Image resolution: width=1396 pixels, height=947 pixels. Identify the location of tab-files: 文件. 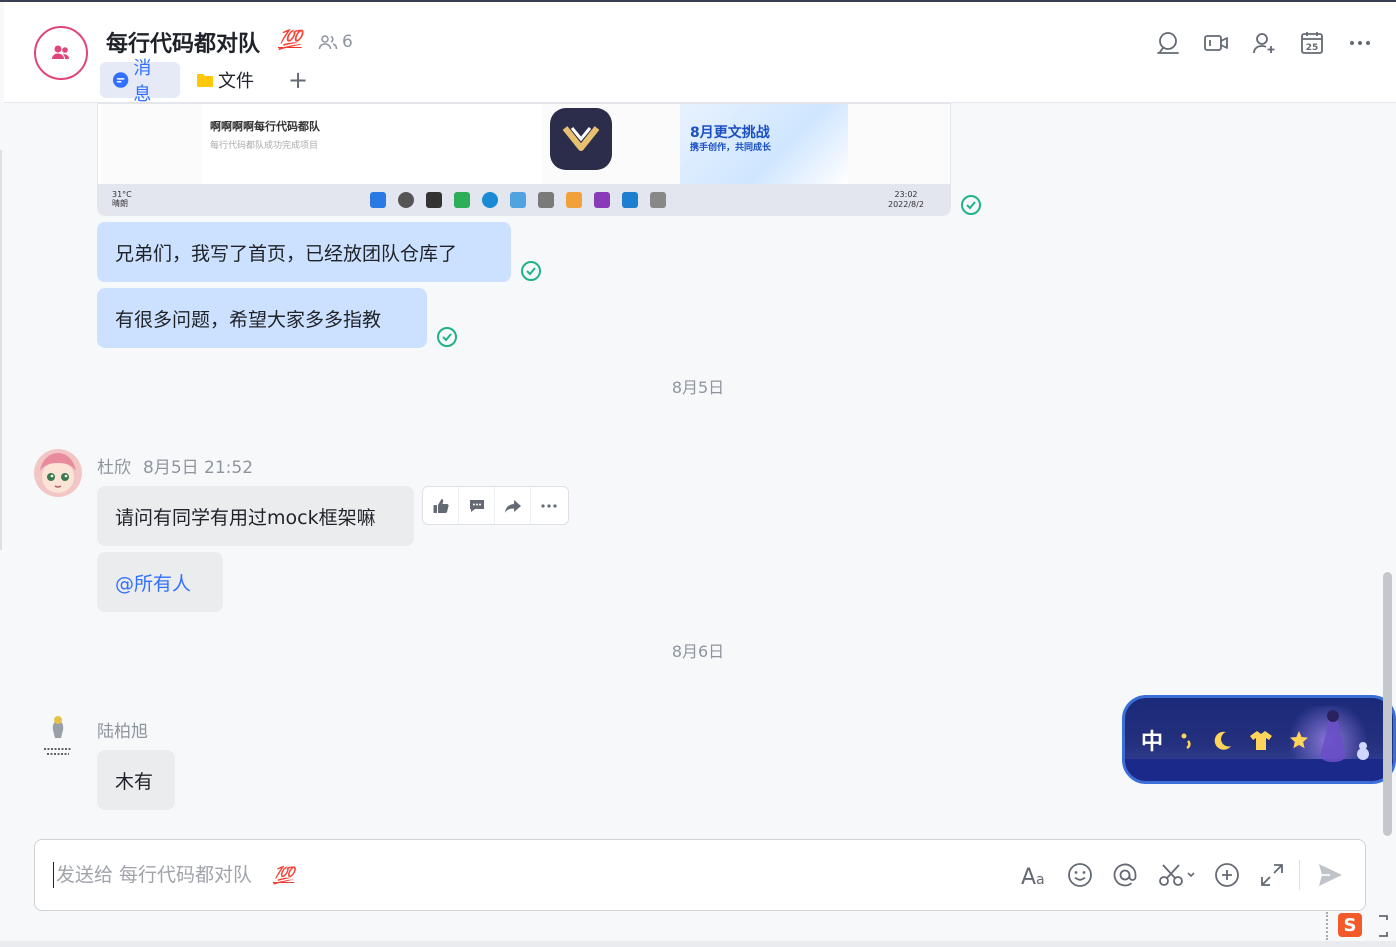
(225, 80).